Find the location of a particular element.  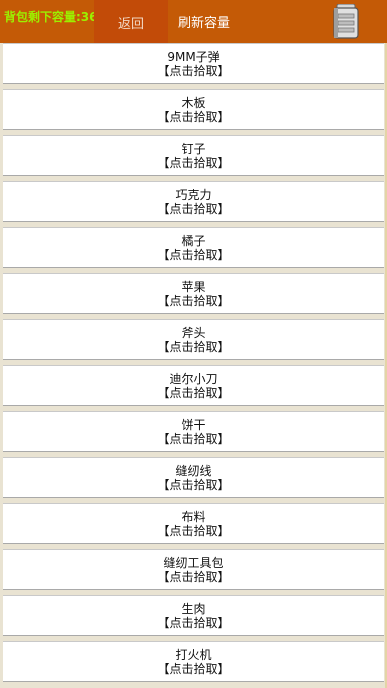

item-name: 饼干 is located at coordinates (193, 425).